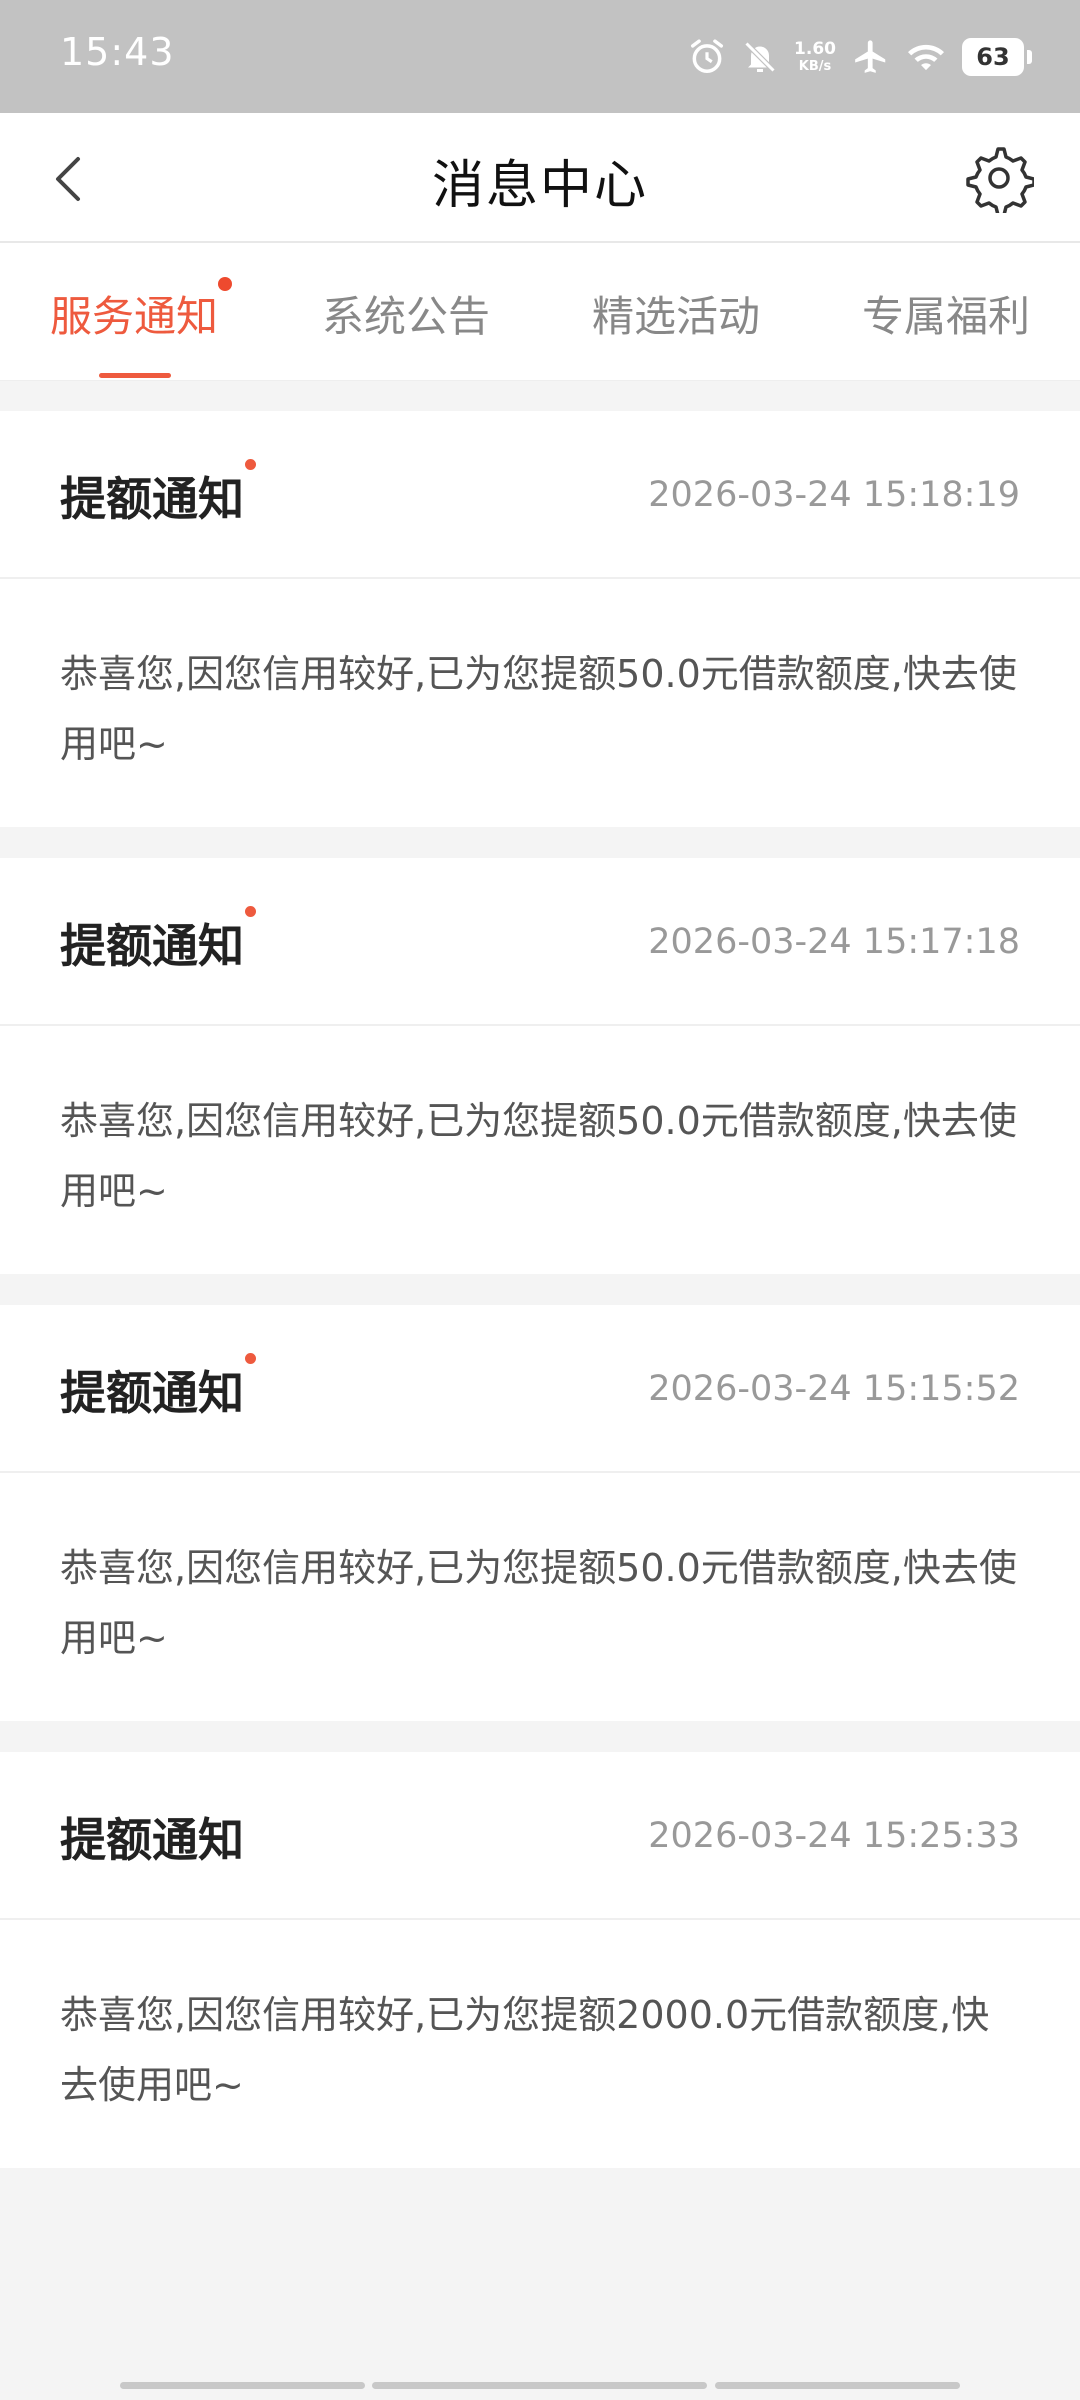  What do you see at coordinates (926, 57) in the screenshot?
I see `wifi-icon` at bounding box center [926, 57].